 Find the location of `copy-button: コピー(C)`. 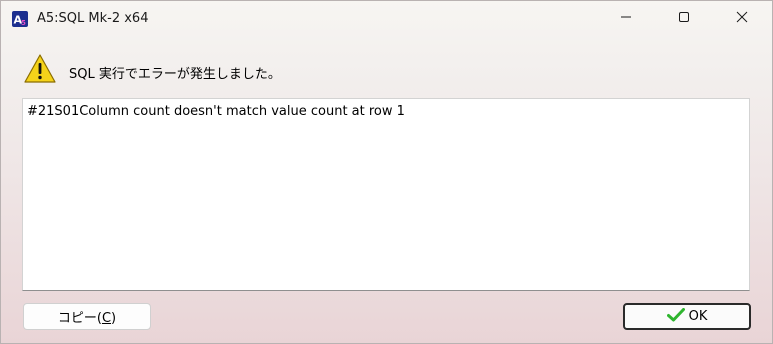

copy-button: コピー(C) is located at coordinates (87, 316).